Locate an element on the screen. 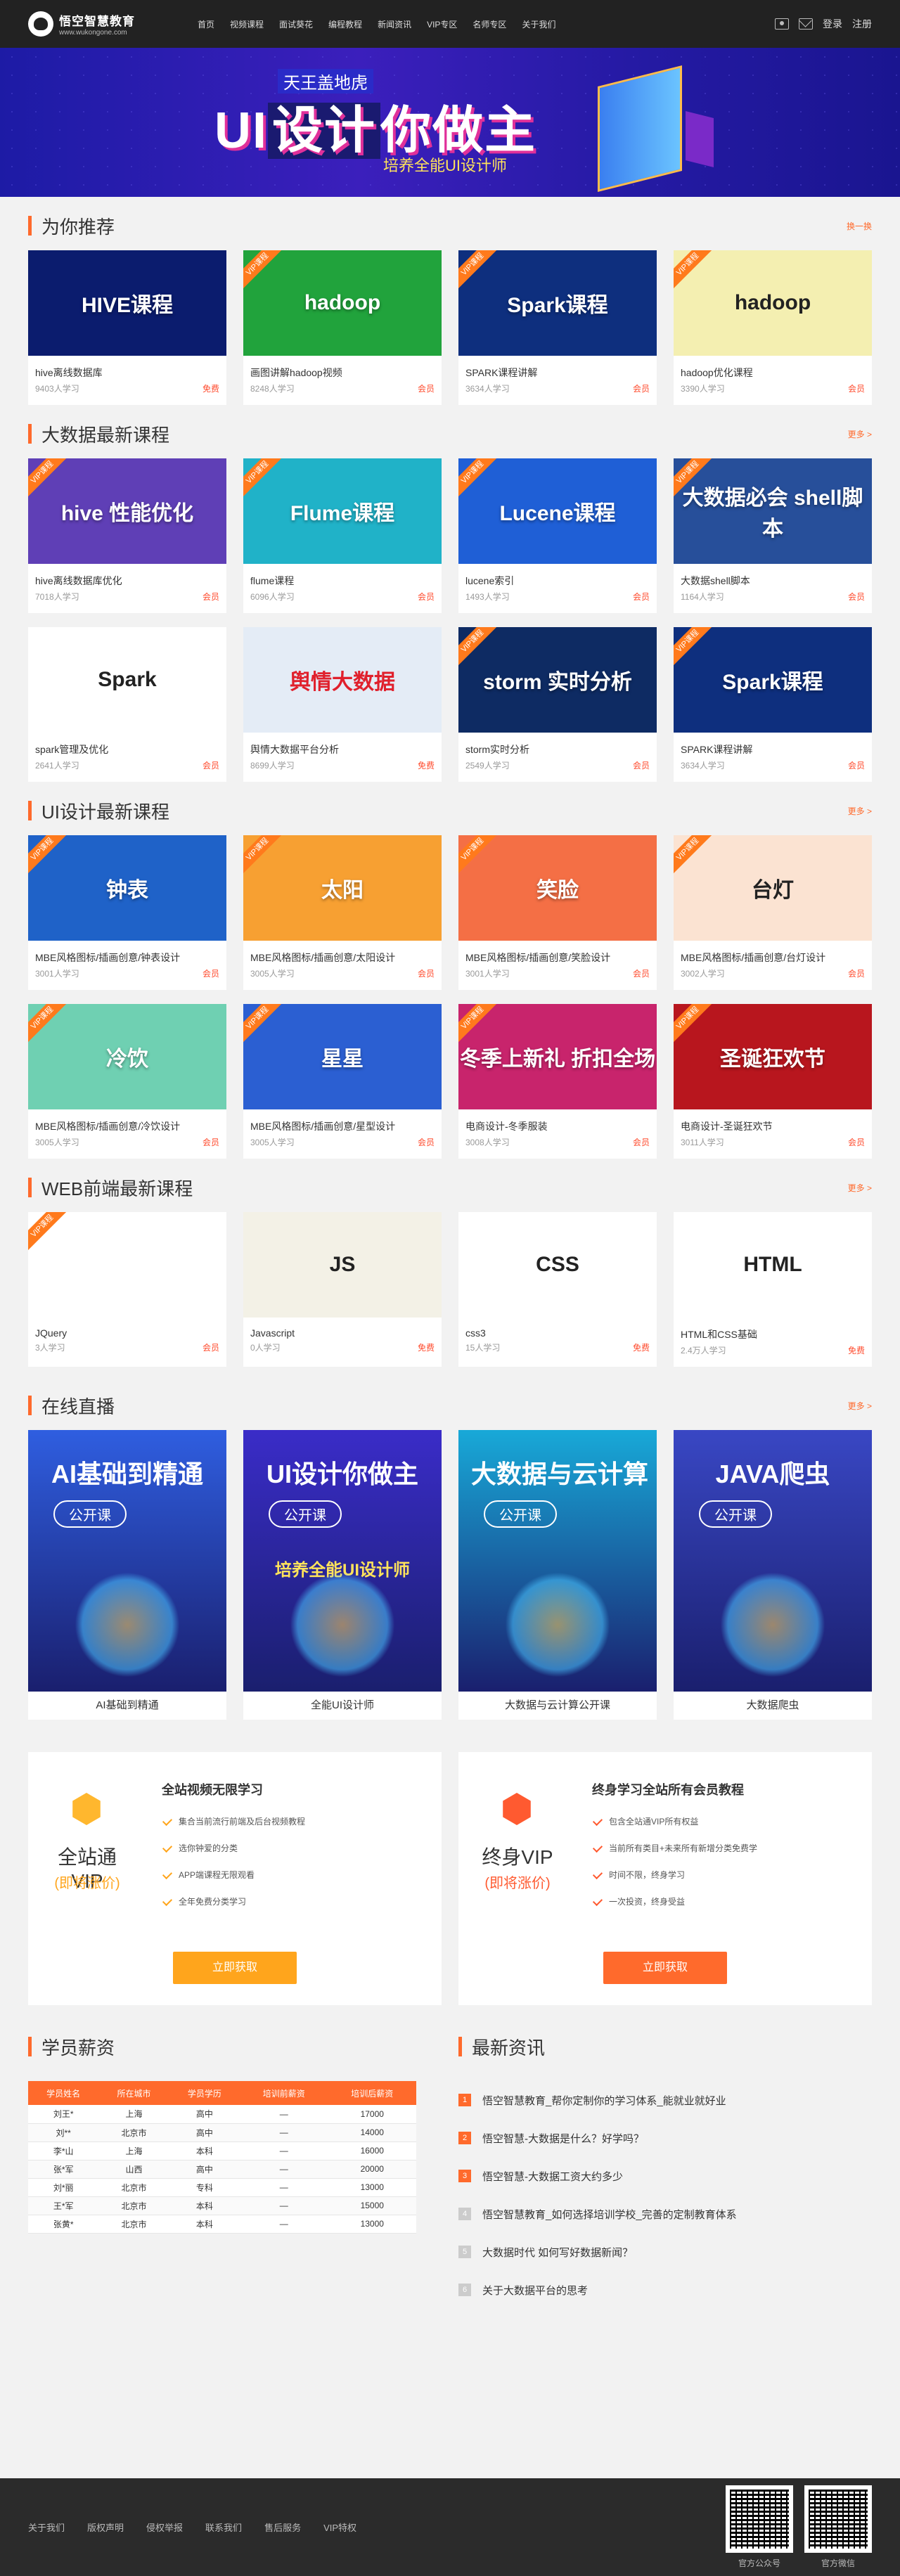 Image resolution: width=900 pixels, height=2576 pixels. course-thumbnail: VIP课程 冷饮 is located at coordinates (127, 1056).